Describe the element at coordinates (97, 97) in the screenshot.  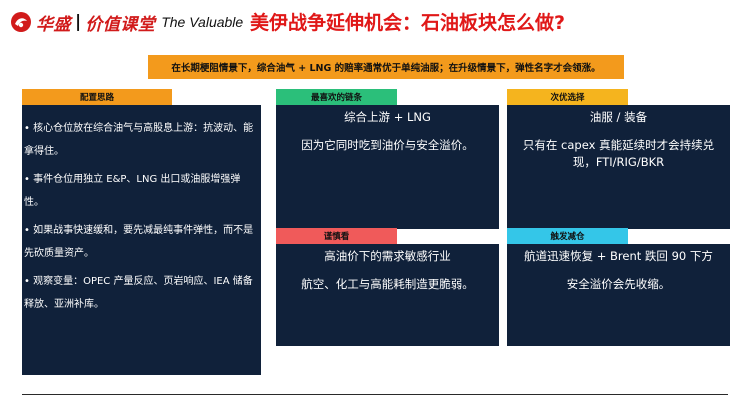
I see `tab-allocation-approach: 配置思路` at that location.